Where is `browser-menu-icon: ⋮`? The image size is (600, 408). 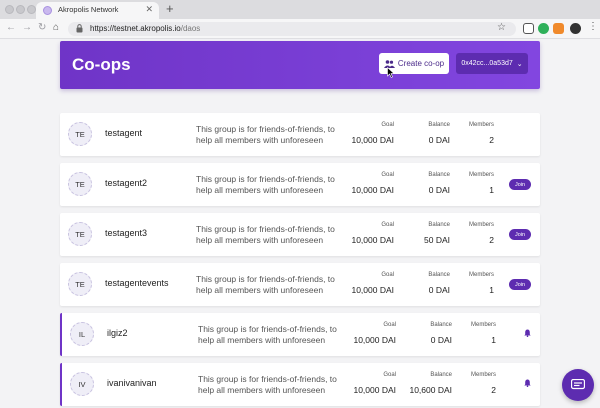 browser-menu-icon: ⋮ is located at coordinates (593, 27).